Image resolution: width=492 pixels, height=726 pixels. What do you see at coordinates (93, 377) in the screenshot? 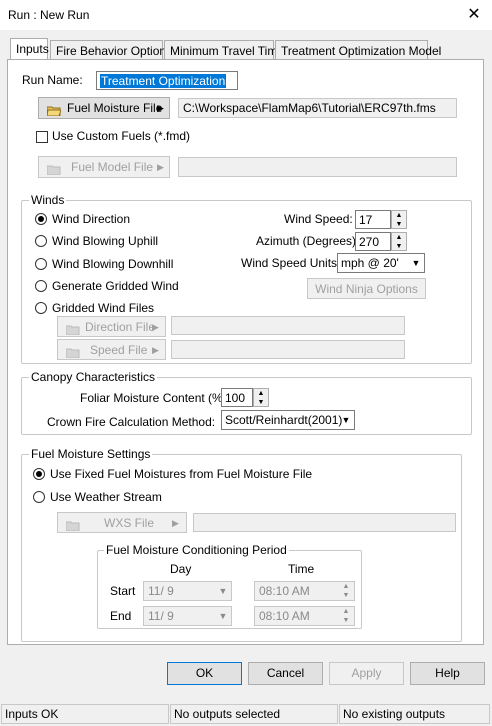
I see `canopy-group-title: Canopy Characteristics` at bounding box center [93, 377].